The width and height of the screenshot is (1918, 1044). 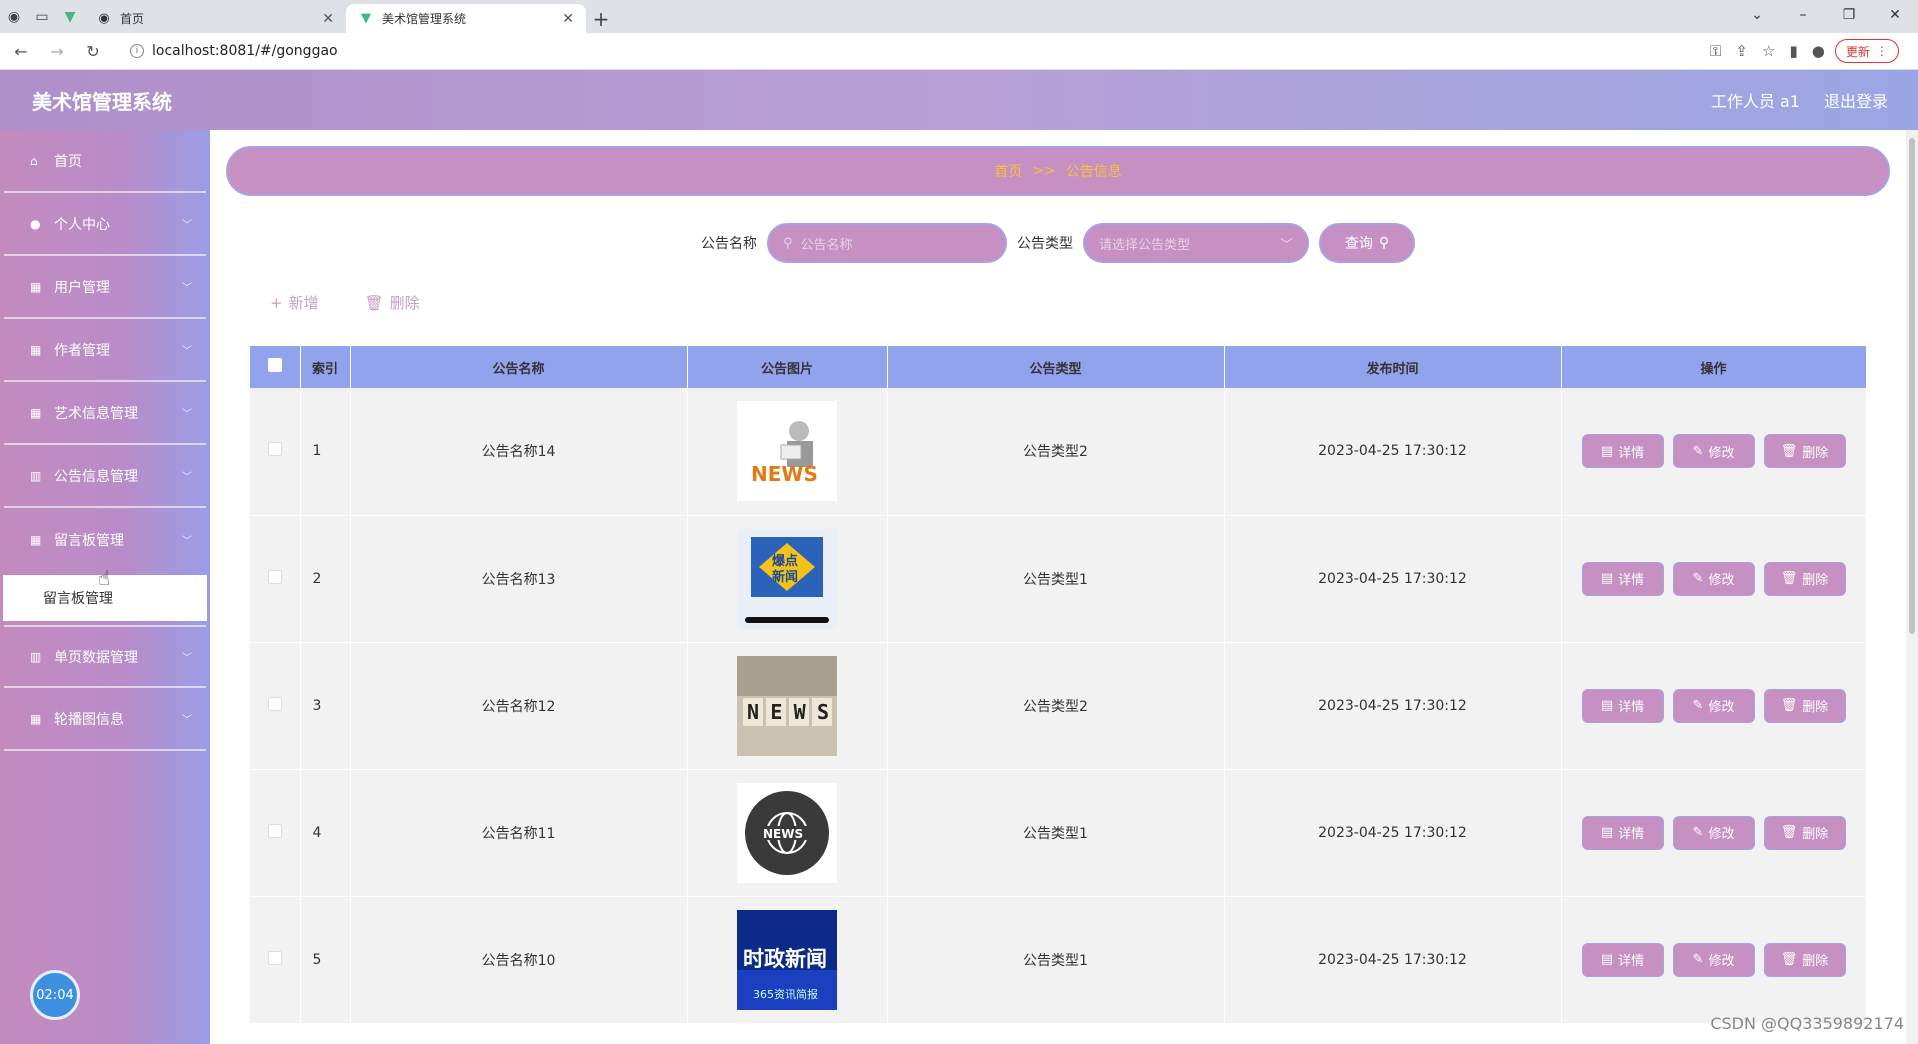 I want to click on trash-icon: 🗑, so click(x=1789, y=451).